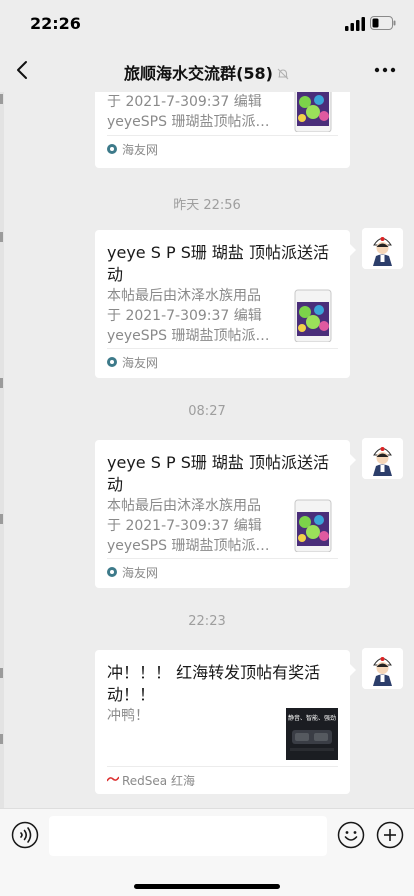 The width and height of the screenshot is (414, 896). I want to click on message-timestamp: 昨天 22:56, so click(207, 205).